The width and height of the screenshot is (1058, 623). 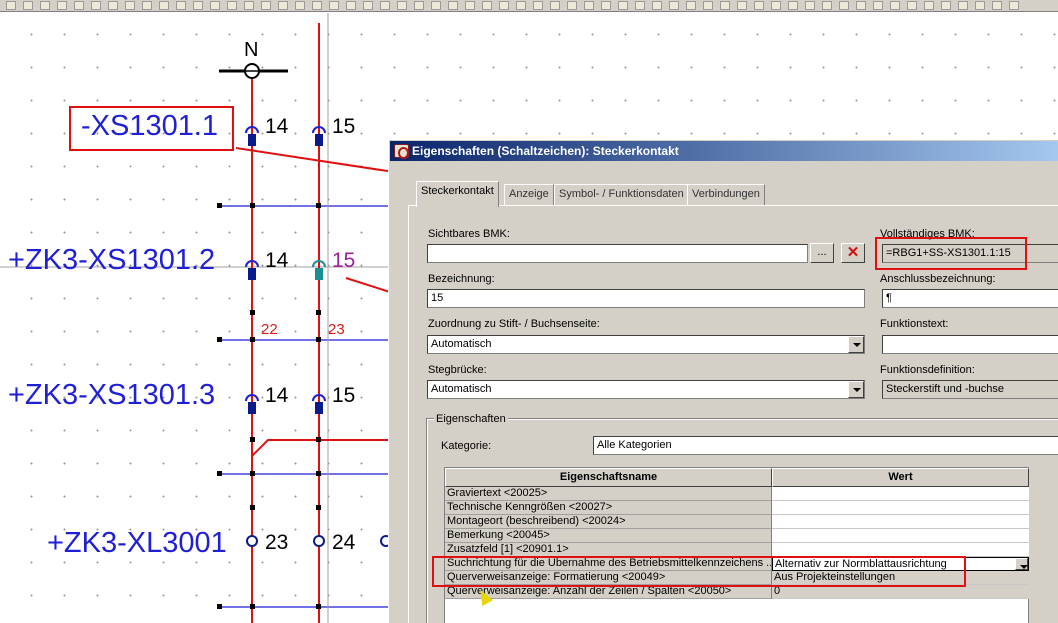 I want to click on table-row: Zusatzfeld [1] <20901.1>, so click(x=737, y=550).